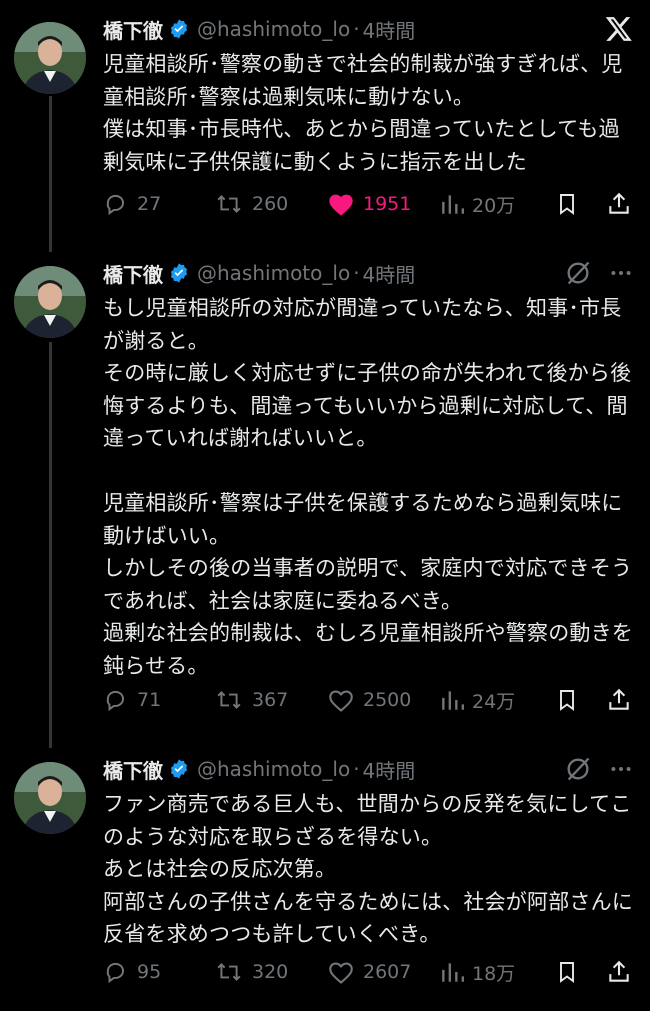  What do you see at coordinates (149, 972) in the screenshot?
I see `reply-count: 95` at bounding box center [149, 972].